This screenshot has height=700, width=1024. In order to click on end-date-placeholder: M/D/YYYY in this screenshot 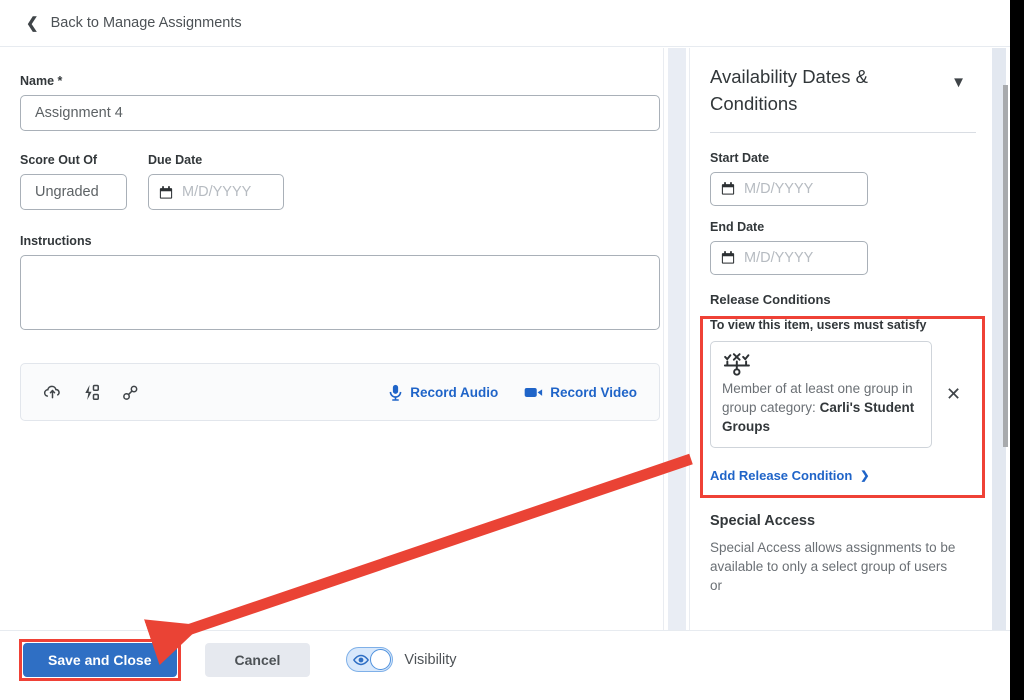, I will do `click(779, 257)`.